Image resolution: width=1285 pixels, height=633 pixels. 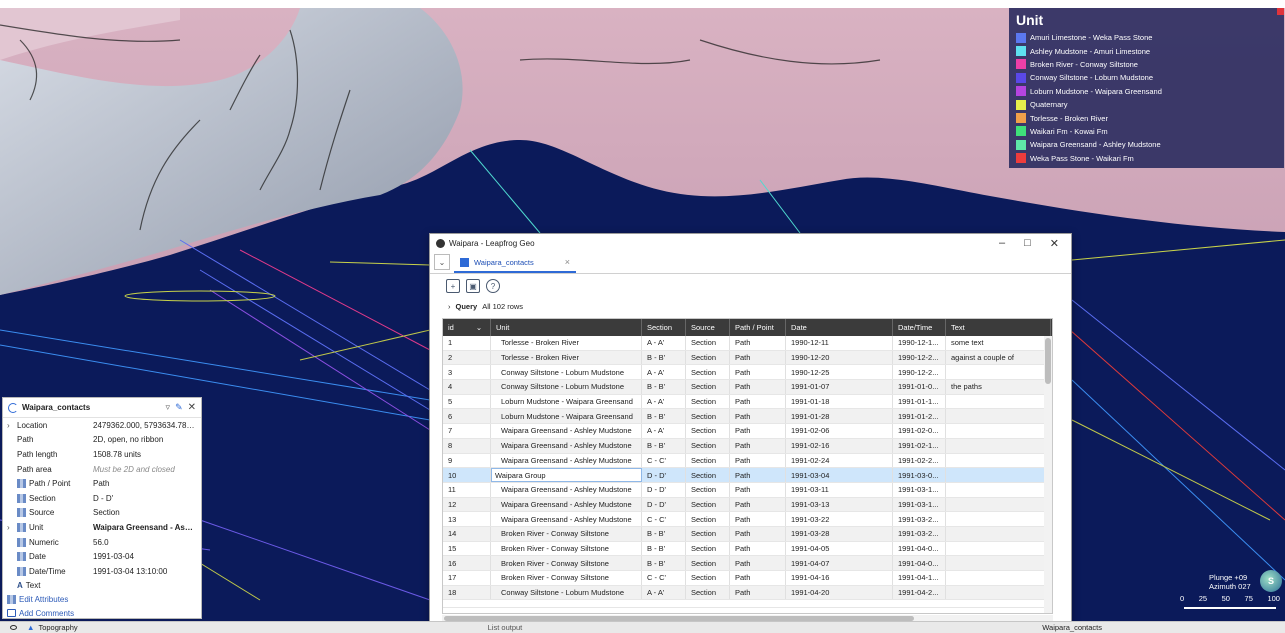 What do you see at coordinates (102, 586) in the screenshot?
I see `property-row: A Text` at bounding box center [102, 586].